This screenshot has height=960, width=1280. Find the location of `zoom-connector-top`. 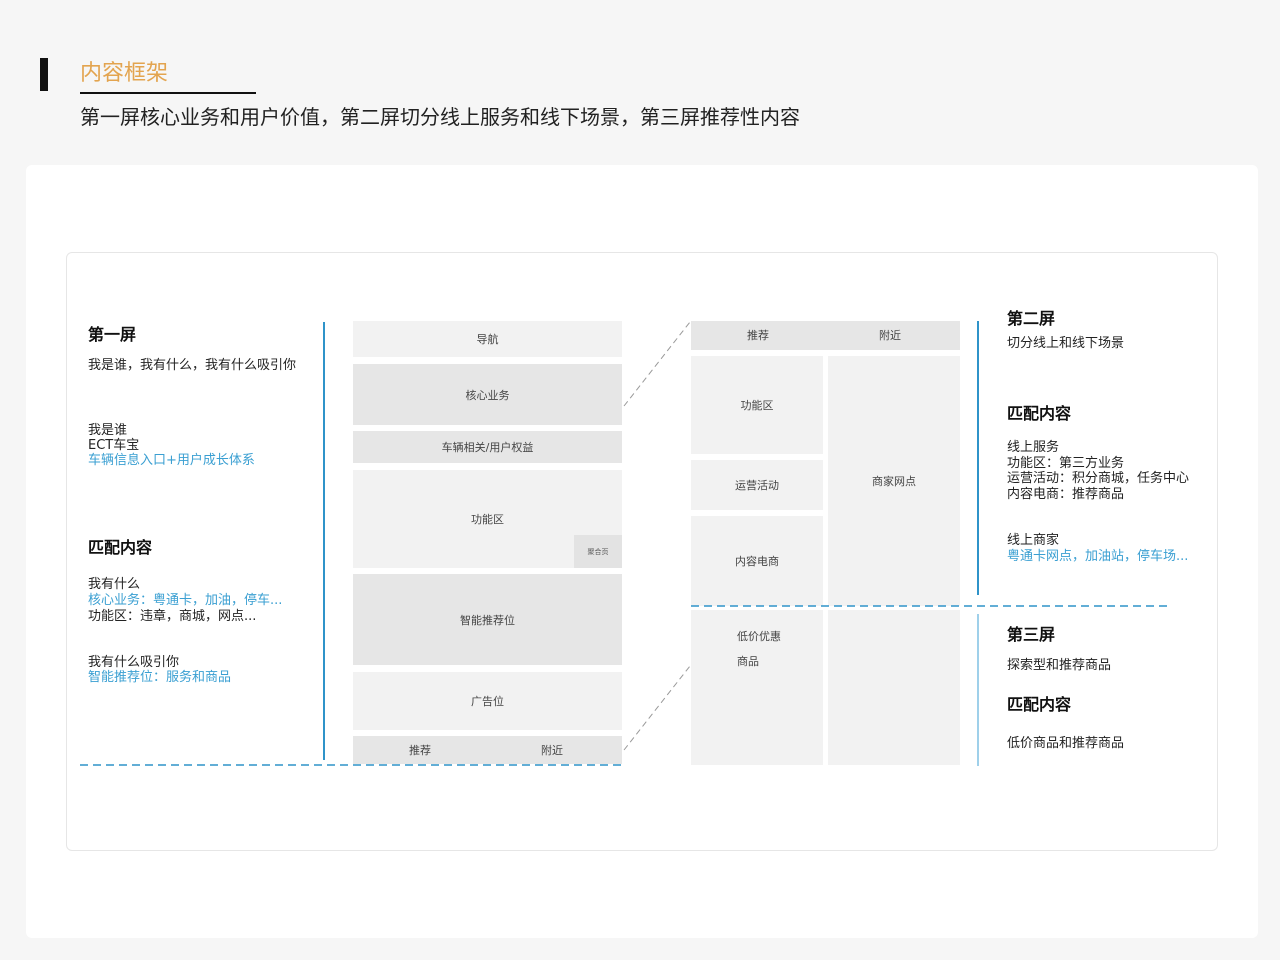

zoom-connector-top is located at coordinates (657, 364).